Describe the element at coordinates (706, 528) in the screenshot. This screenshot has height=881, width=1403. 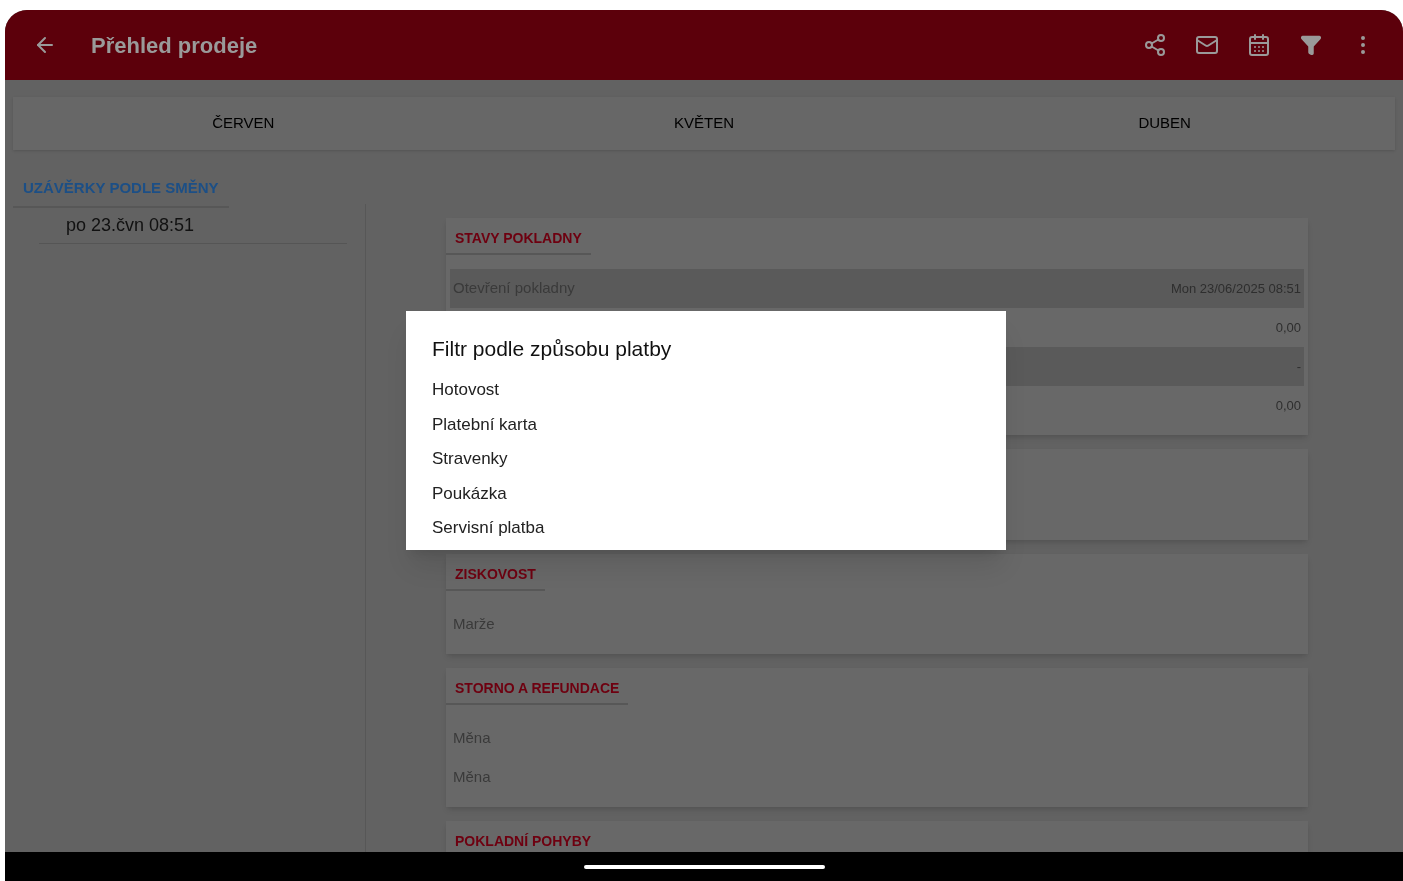
I see `payment-option: Servisní platba` at that location.